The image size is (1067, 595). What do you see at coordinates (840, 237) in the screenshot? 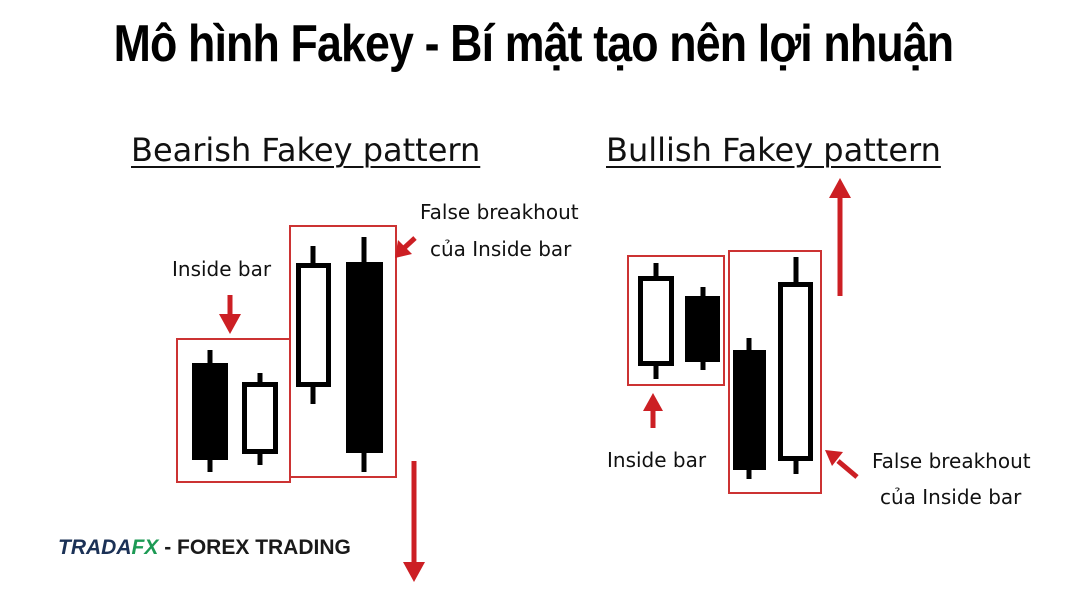
I see `bullish-up-arrow` at bounding box center [840, 237].